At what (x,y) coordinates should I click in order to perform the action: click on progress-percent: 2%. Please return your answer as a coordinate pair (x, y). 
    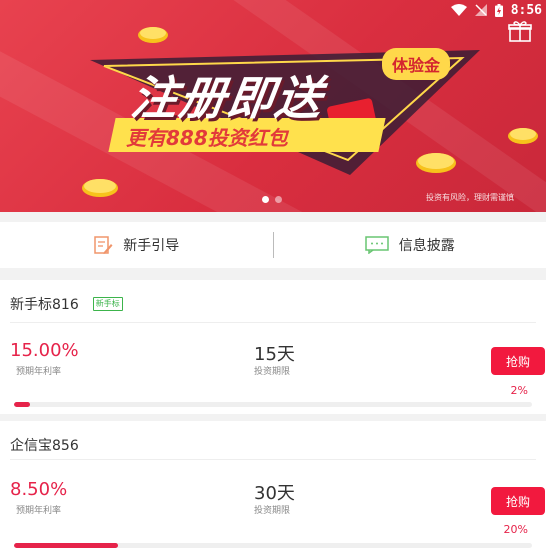
    Looking at the image, I should click on (519, 390).